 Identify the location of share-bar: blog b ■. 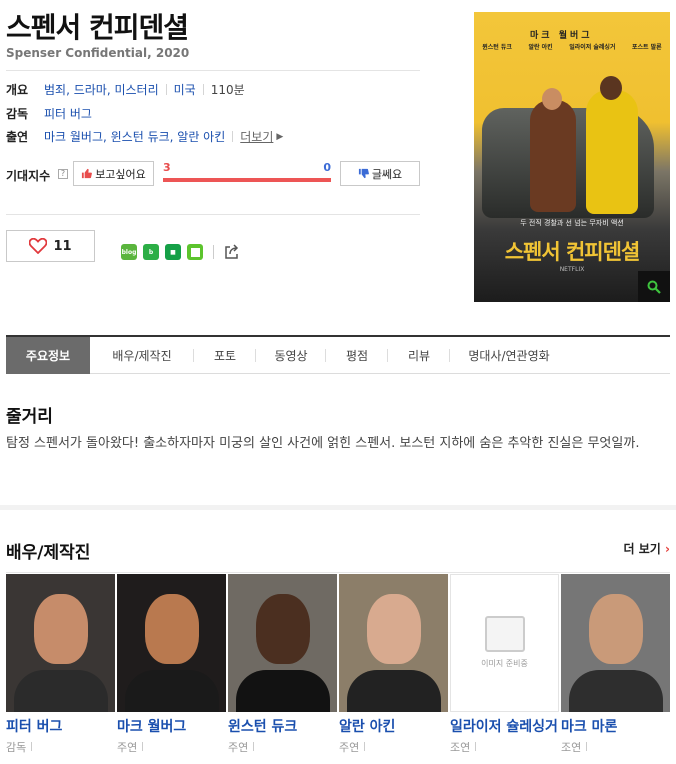
(180, 252).